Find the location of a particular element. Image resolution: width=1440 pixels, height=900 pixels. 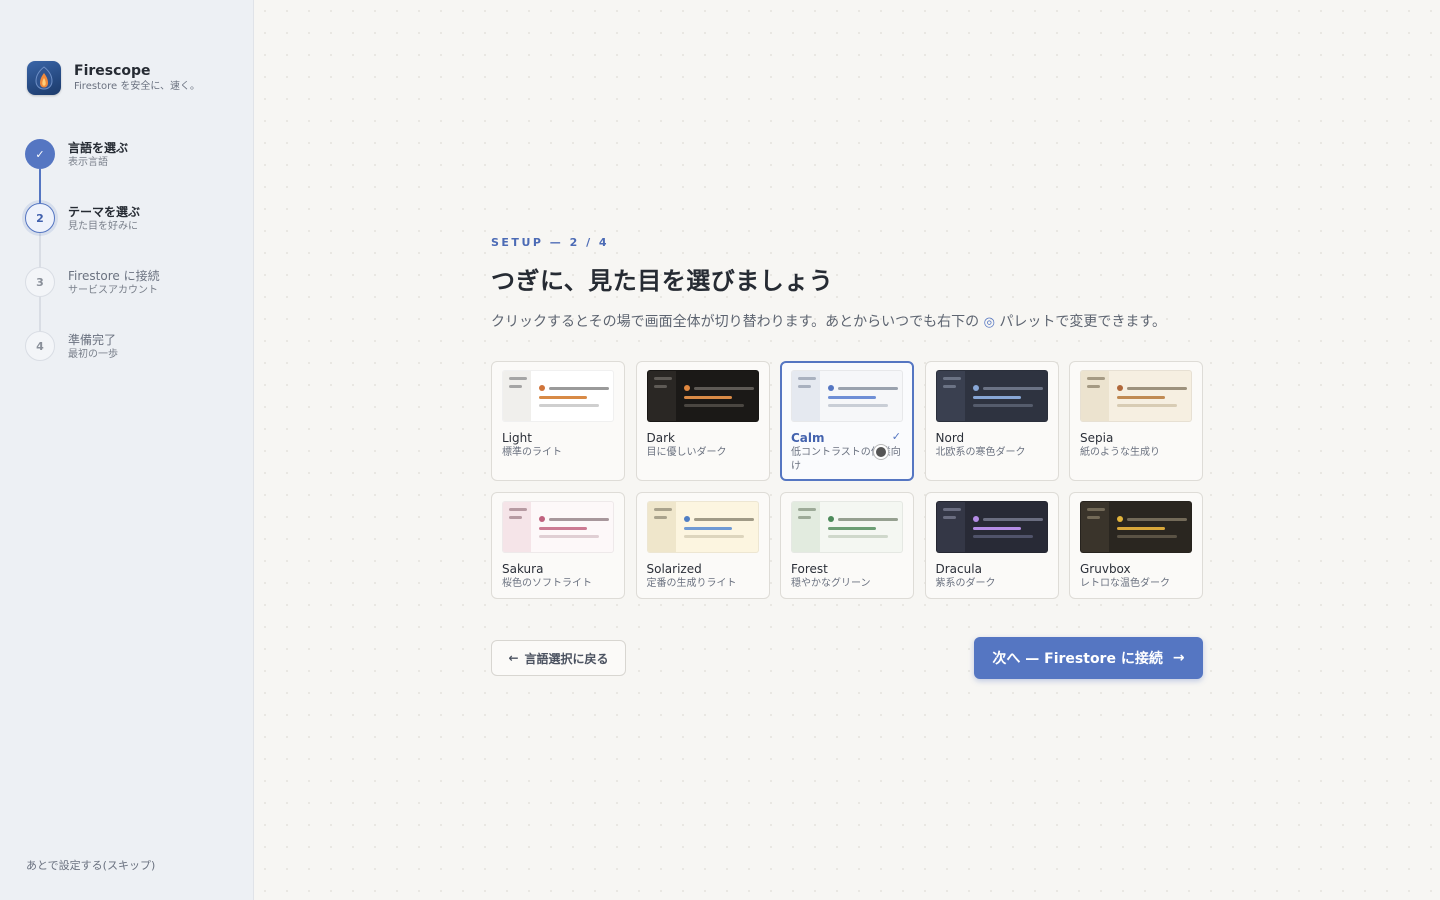

step-subtitle: 最初の一歩 is located at coordinates (93, 354).